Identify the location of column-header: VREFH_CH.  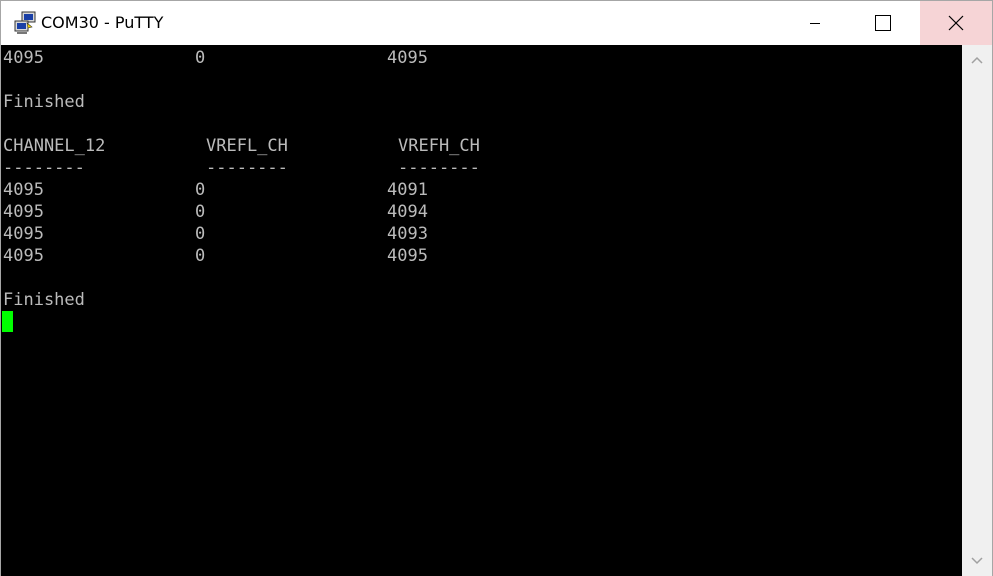
(439, 146).